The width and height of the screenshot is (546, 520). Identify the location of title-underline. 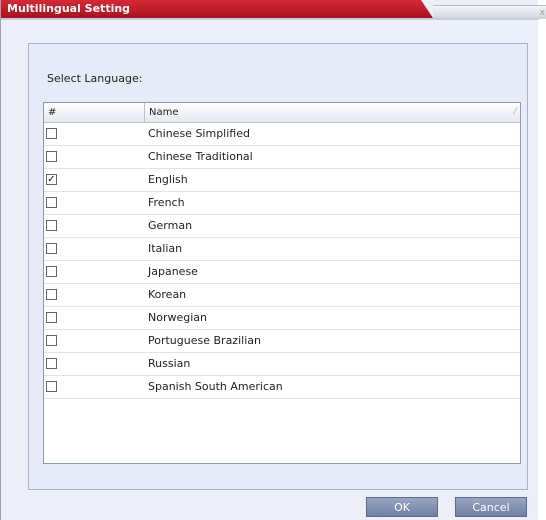
(270, 19).